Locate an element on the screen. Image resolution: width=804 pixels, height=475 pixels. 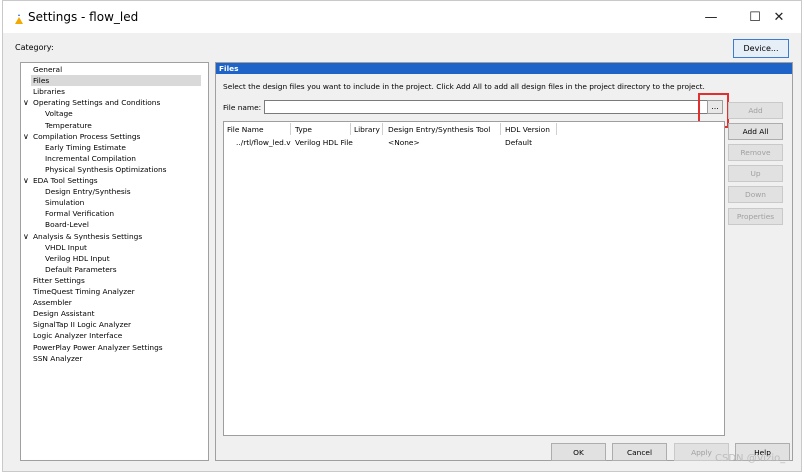
tree-item-label: Analysis & Synthesis Settings is located at coordinates (88, 236).